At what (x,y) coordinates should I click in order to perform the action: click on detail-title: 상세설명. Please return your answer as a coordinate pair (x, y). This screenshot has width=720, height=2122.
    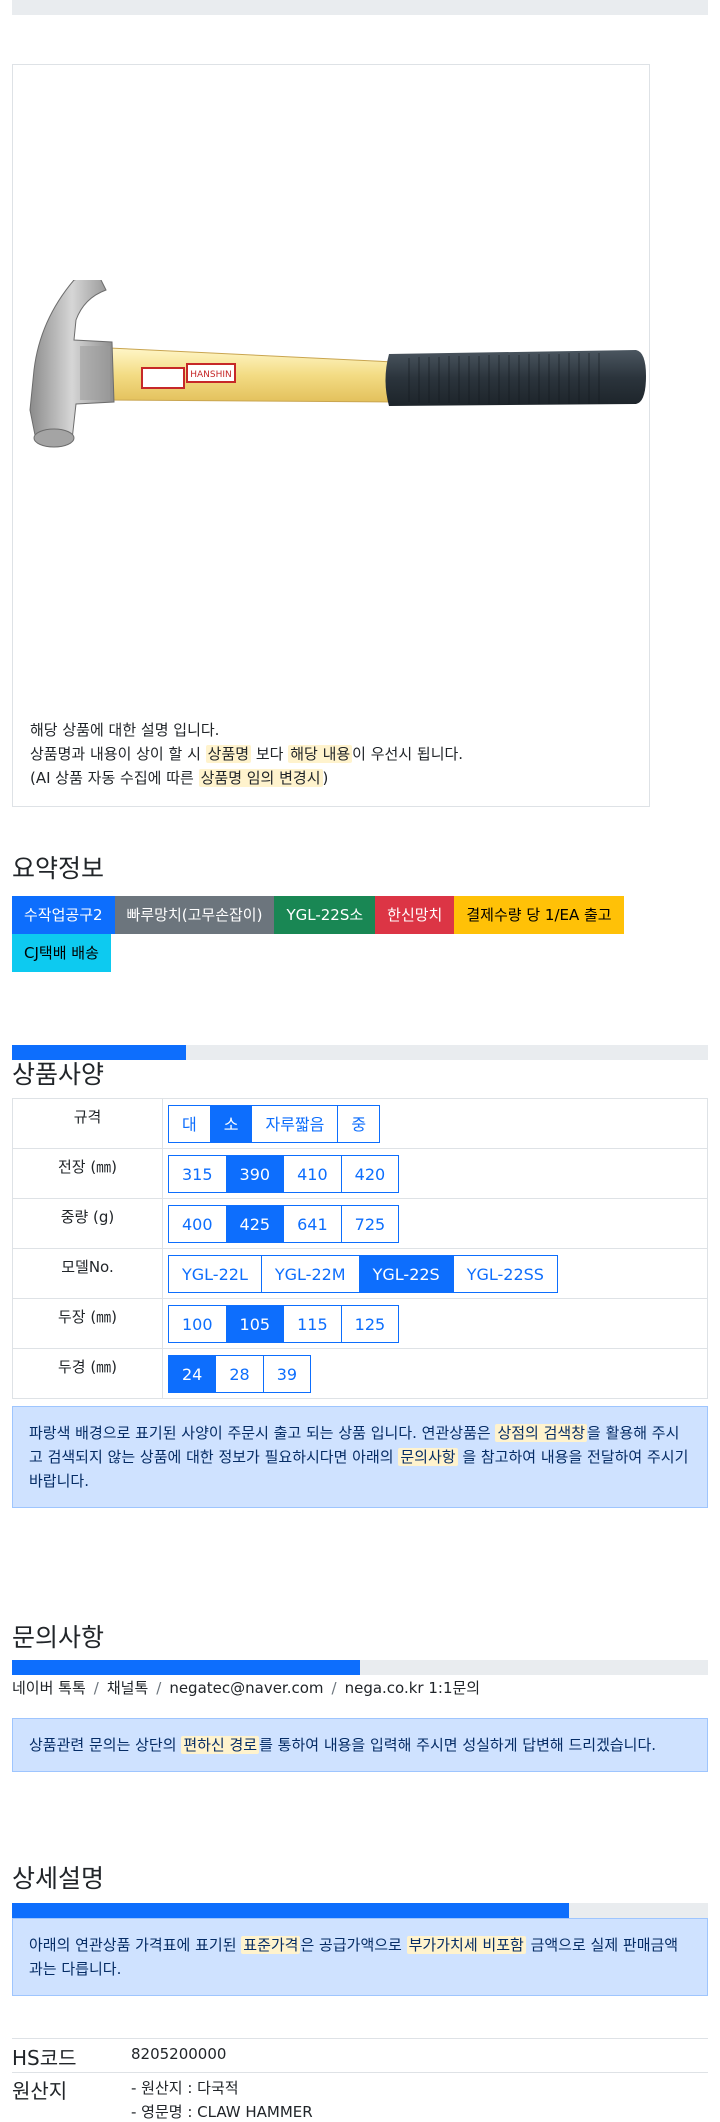
    Looking at the image, I should click on (58, 1878).